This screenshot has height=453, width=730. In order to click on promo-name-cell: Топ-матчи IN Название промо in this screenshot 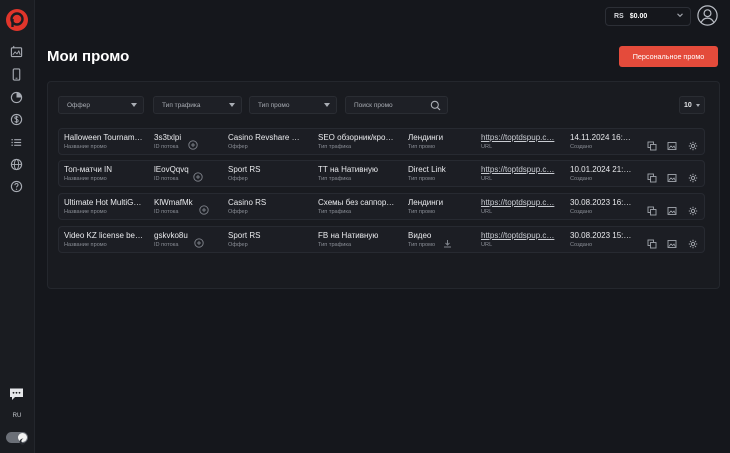, I will do `click(105, 174)`.